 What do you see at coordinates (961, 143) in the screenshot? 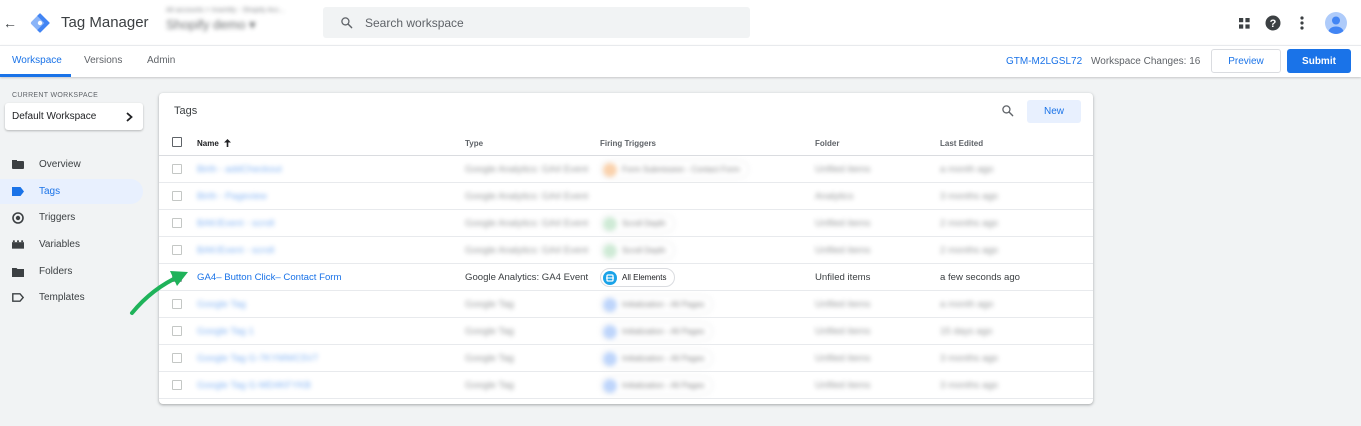
I see `column-header-last-edited: Last Edited` at bounding box center [961, 143].